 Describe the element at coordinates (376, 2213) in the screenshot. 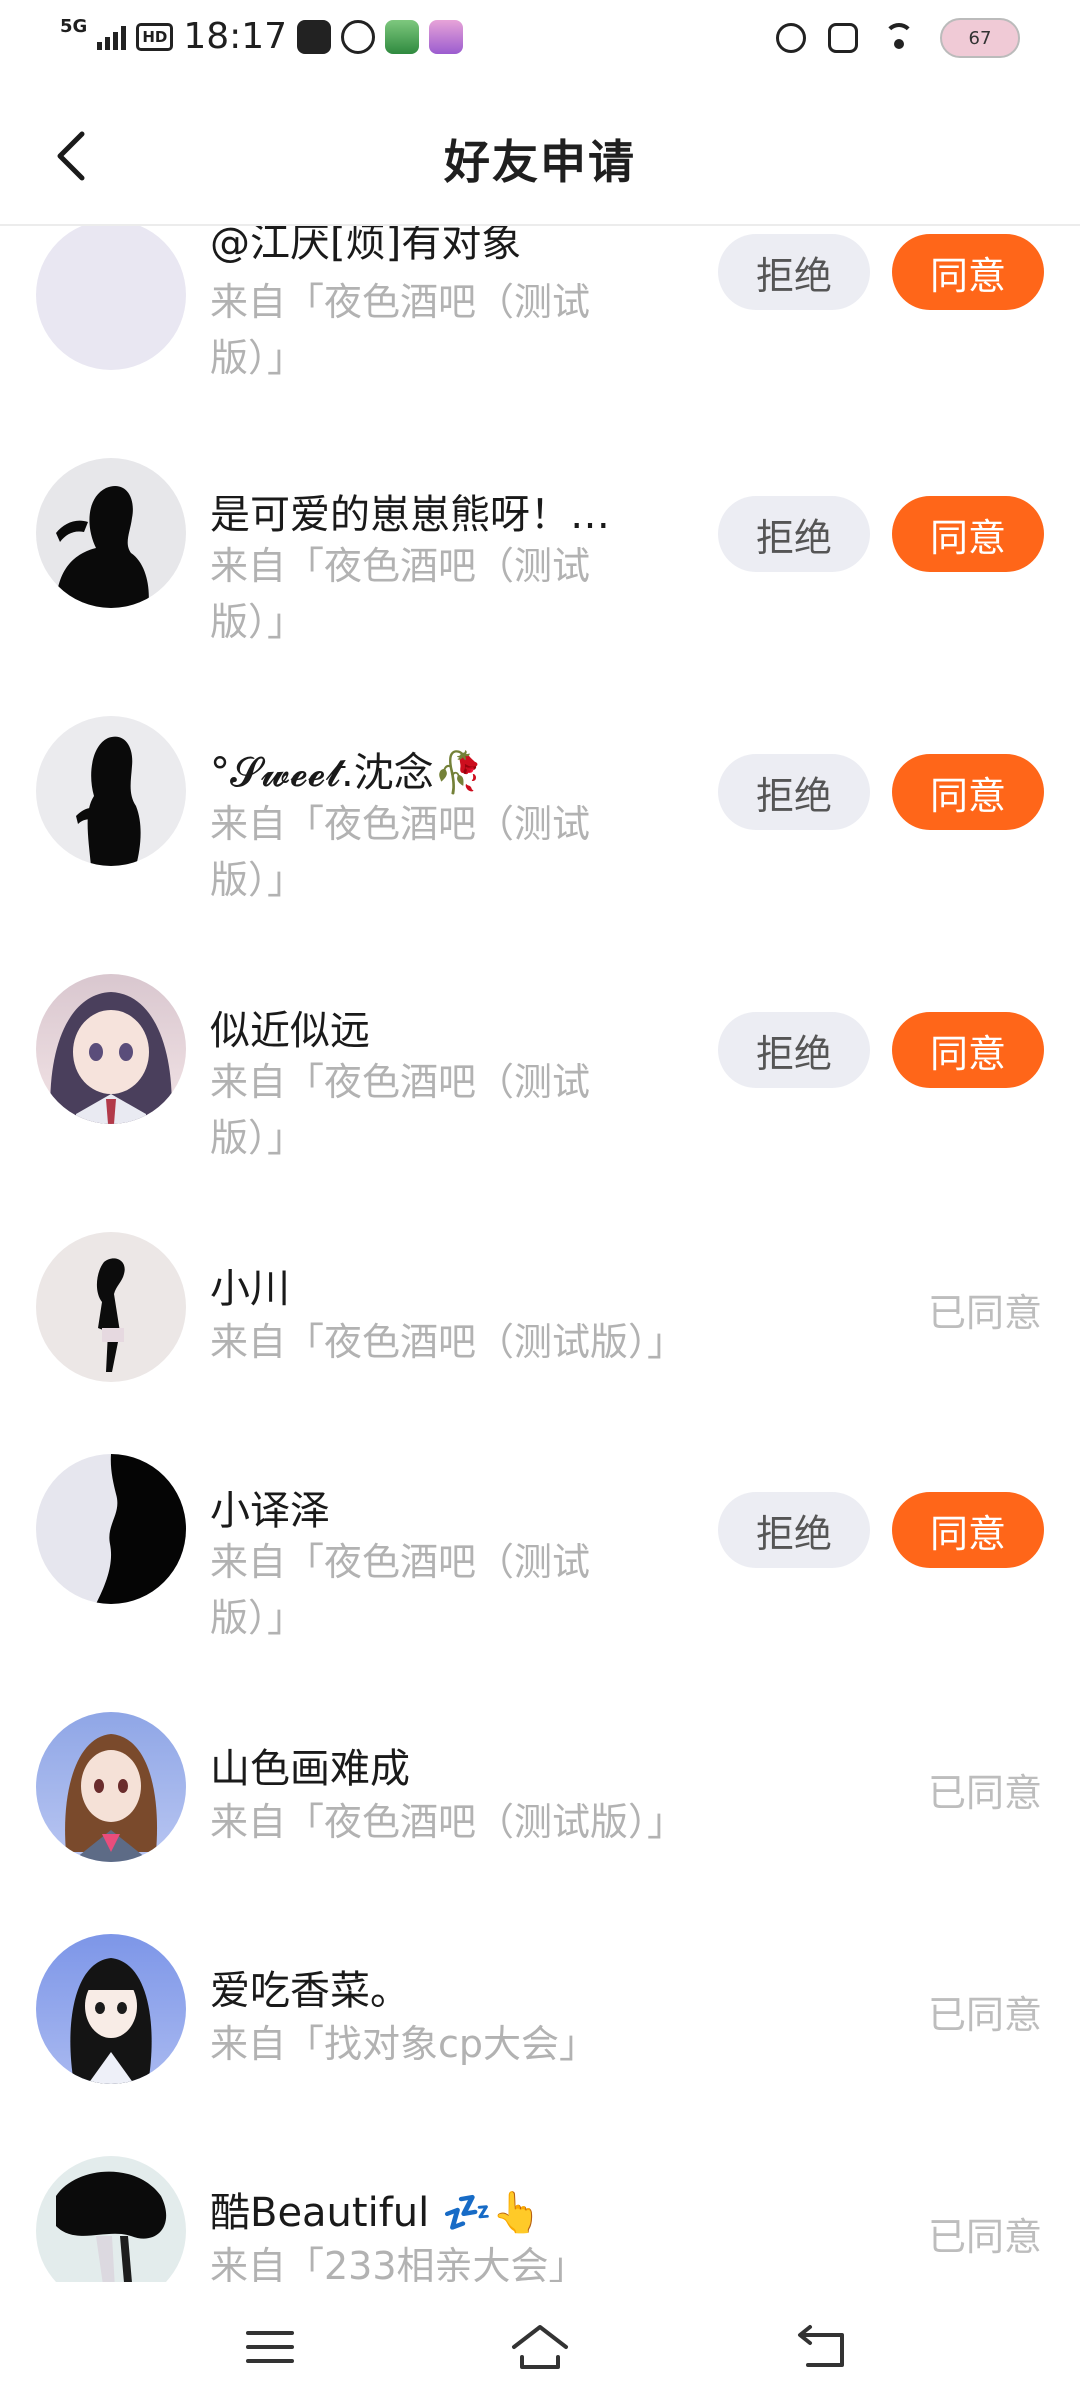

I see `user-name: 酷Beautiful 💤👆` at that location.